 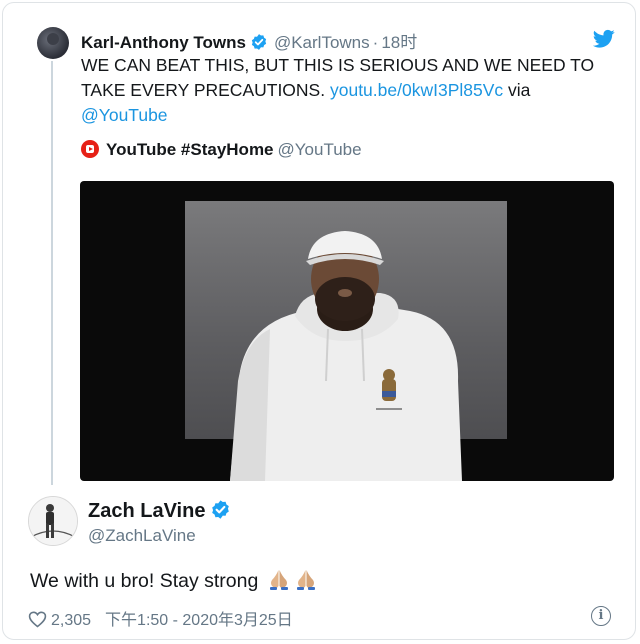 What do you see at coordinates (124, 115) in the screenshot?
I see `via-youtube-mention: @YouTube` at bounding box center [124, 115].